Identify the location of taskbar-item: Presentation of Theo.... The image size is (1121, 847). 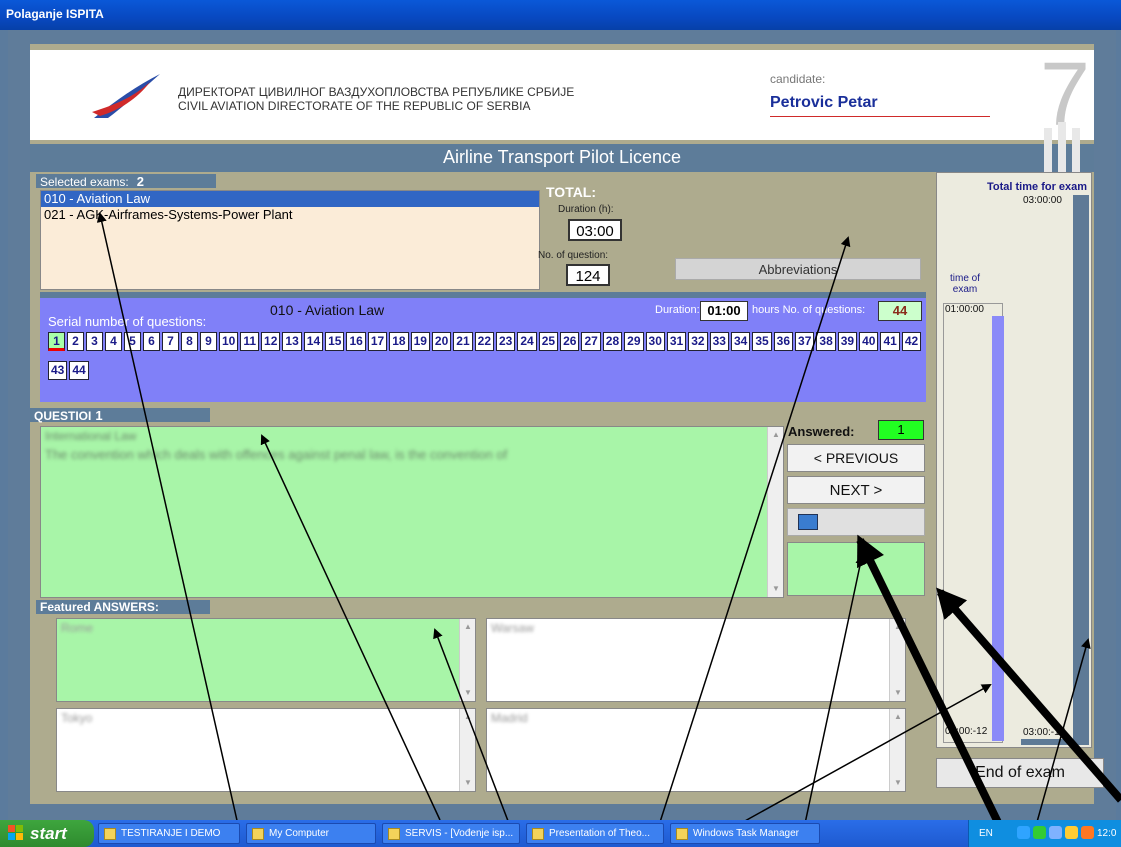
(595, 833).